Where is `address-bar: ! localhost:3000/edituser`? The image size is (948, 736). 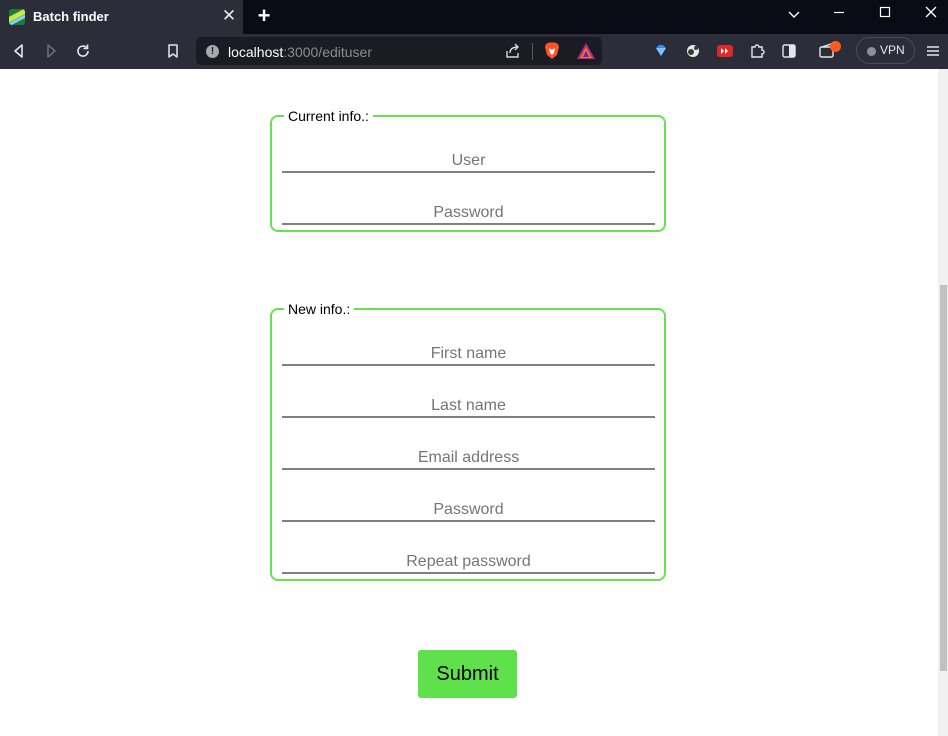 address-bar: ! localhost:3000/edituser is located at coordinates (399, 51).